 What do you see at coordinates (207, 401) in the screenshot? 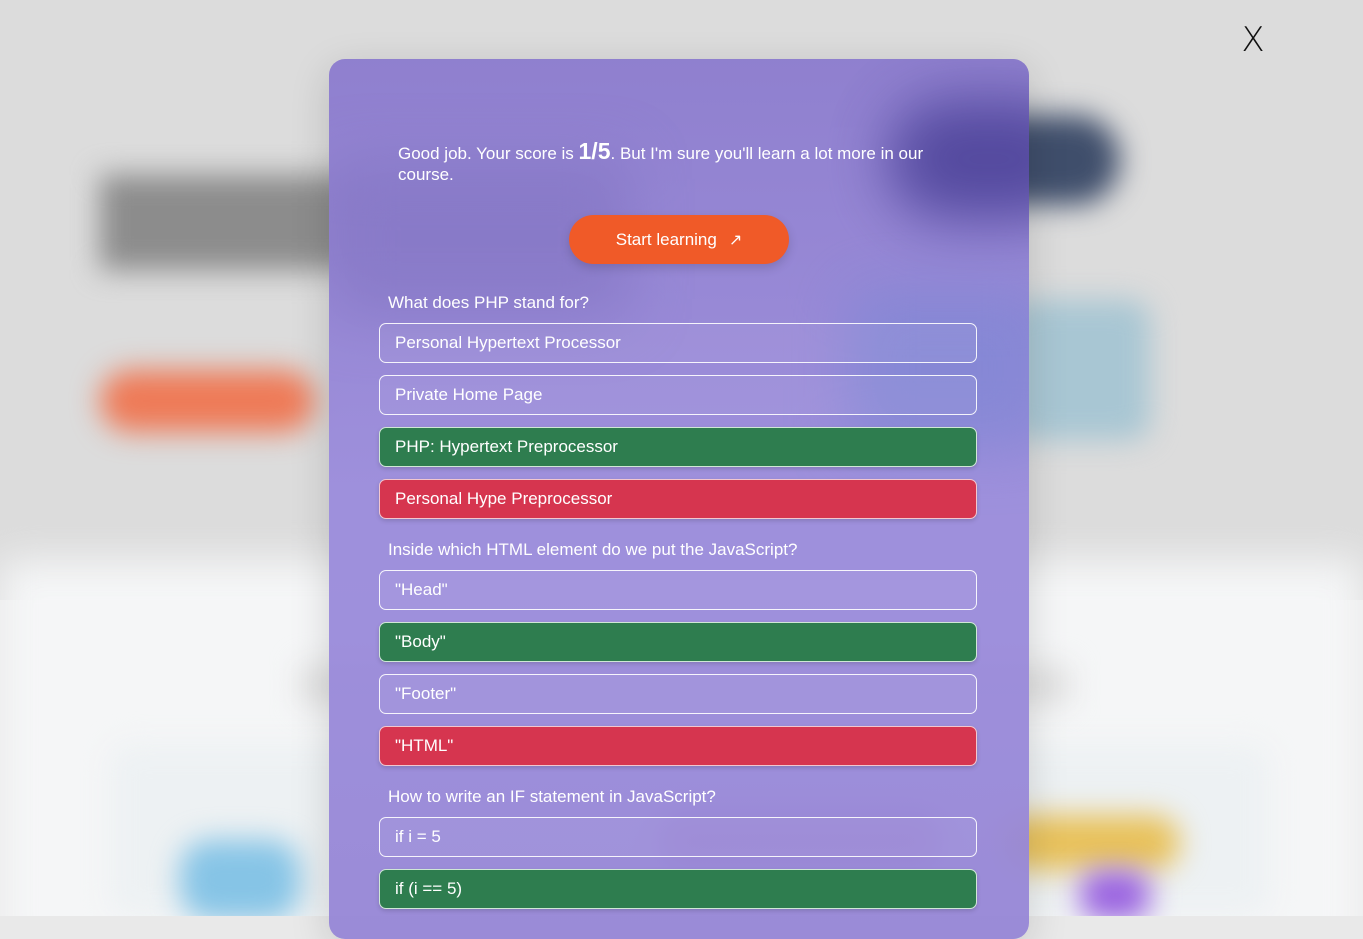
I see `bg-orange-button` at bounding box center [207, 401].